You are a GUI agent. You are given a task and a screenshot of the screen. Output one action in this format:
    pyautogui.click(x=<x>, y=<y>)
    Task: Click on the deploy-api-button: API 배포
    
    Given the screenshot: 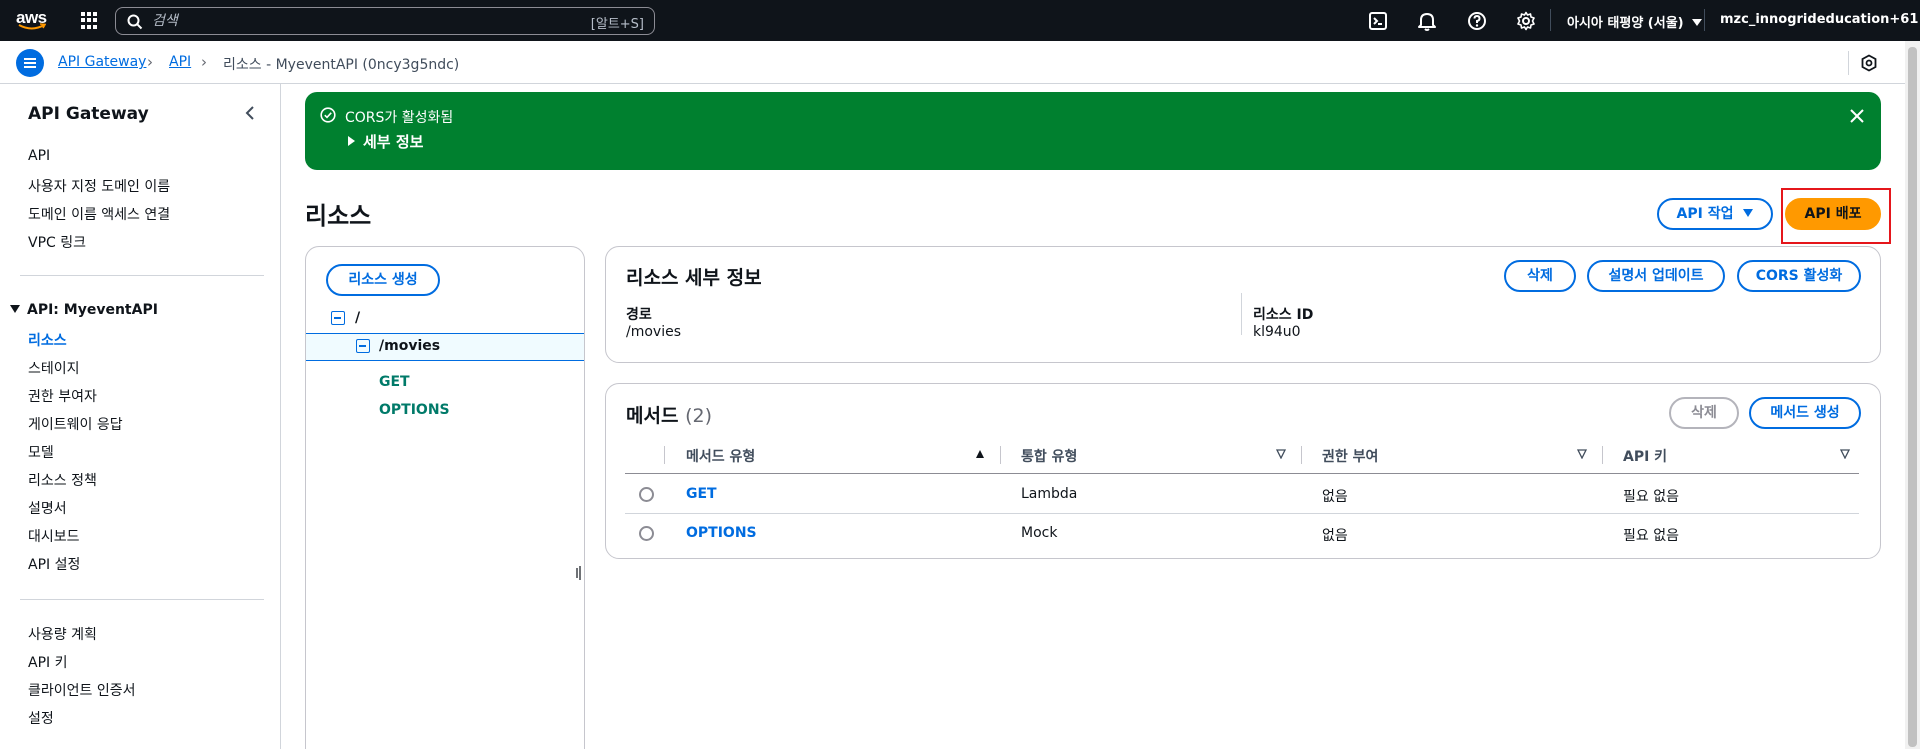 What is the action you would take?
    pyautogui.click(x=1833, y=214)
    